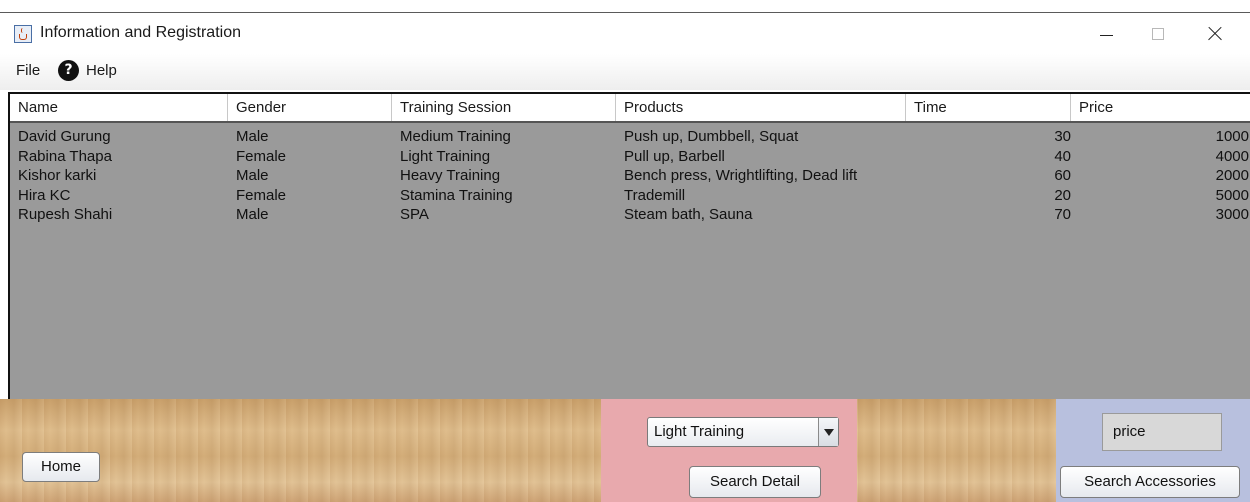 The height and width of the screenshot is (502, 1250). I want to click on cell-name: David Gurung, so click(64, 136).